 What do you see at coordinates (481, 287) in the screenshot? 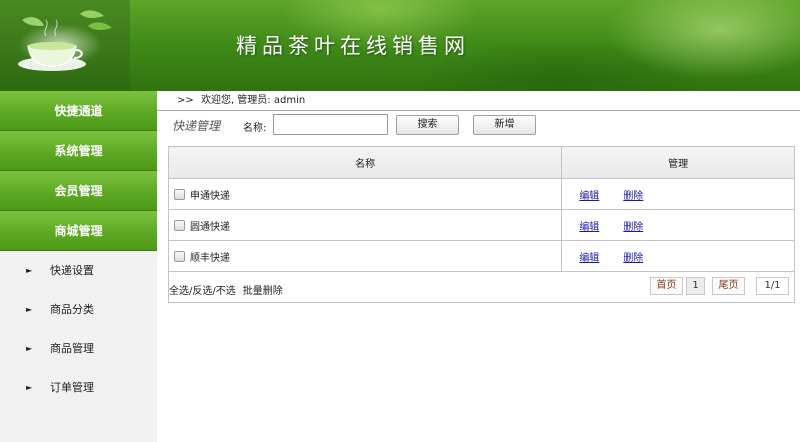
I see `table-footer: 全选/反选/不选 批量删除 首页 1 尾页 1/1` at bounding box center [481, 287].